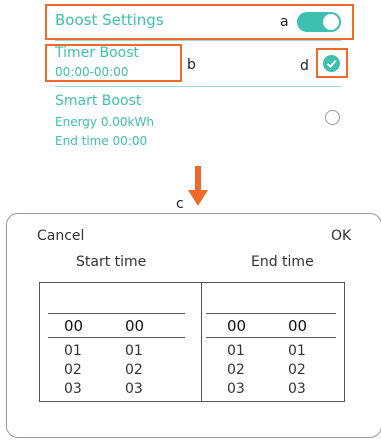 The image size is (381, 441). Describe the element at coordinates (73, 389) in the screenshot. I see `start-hour-option: 03` at that location.